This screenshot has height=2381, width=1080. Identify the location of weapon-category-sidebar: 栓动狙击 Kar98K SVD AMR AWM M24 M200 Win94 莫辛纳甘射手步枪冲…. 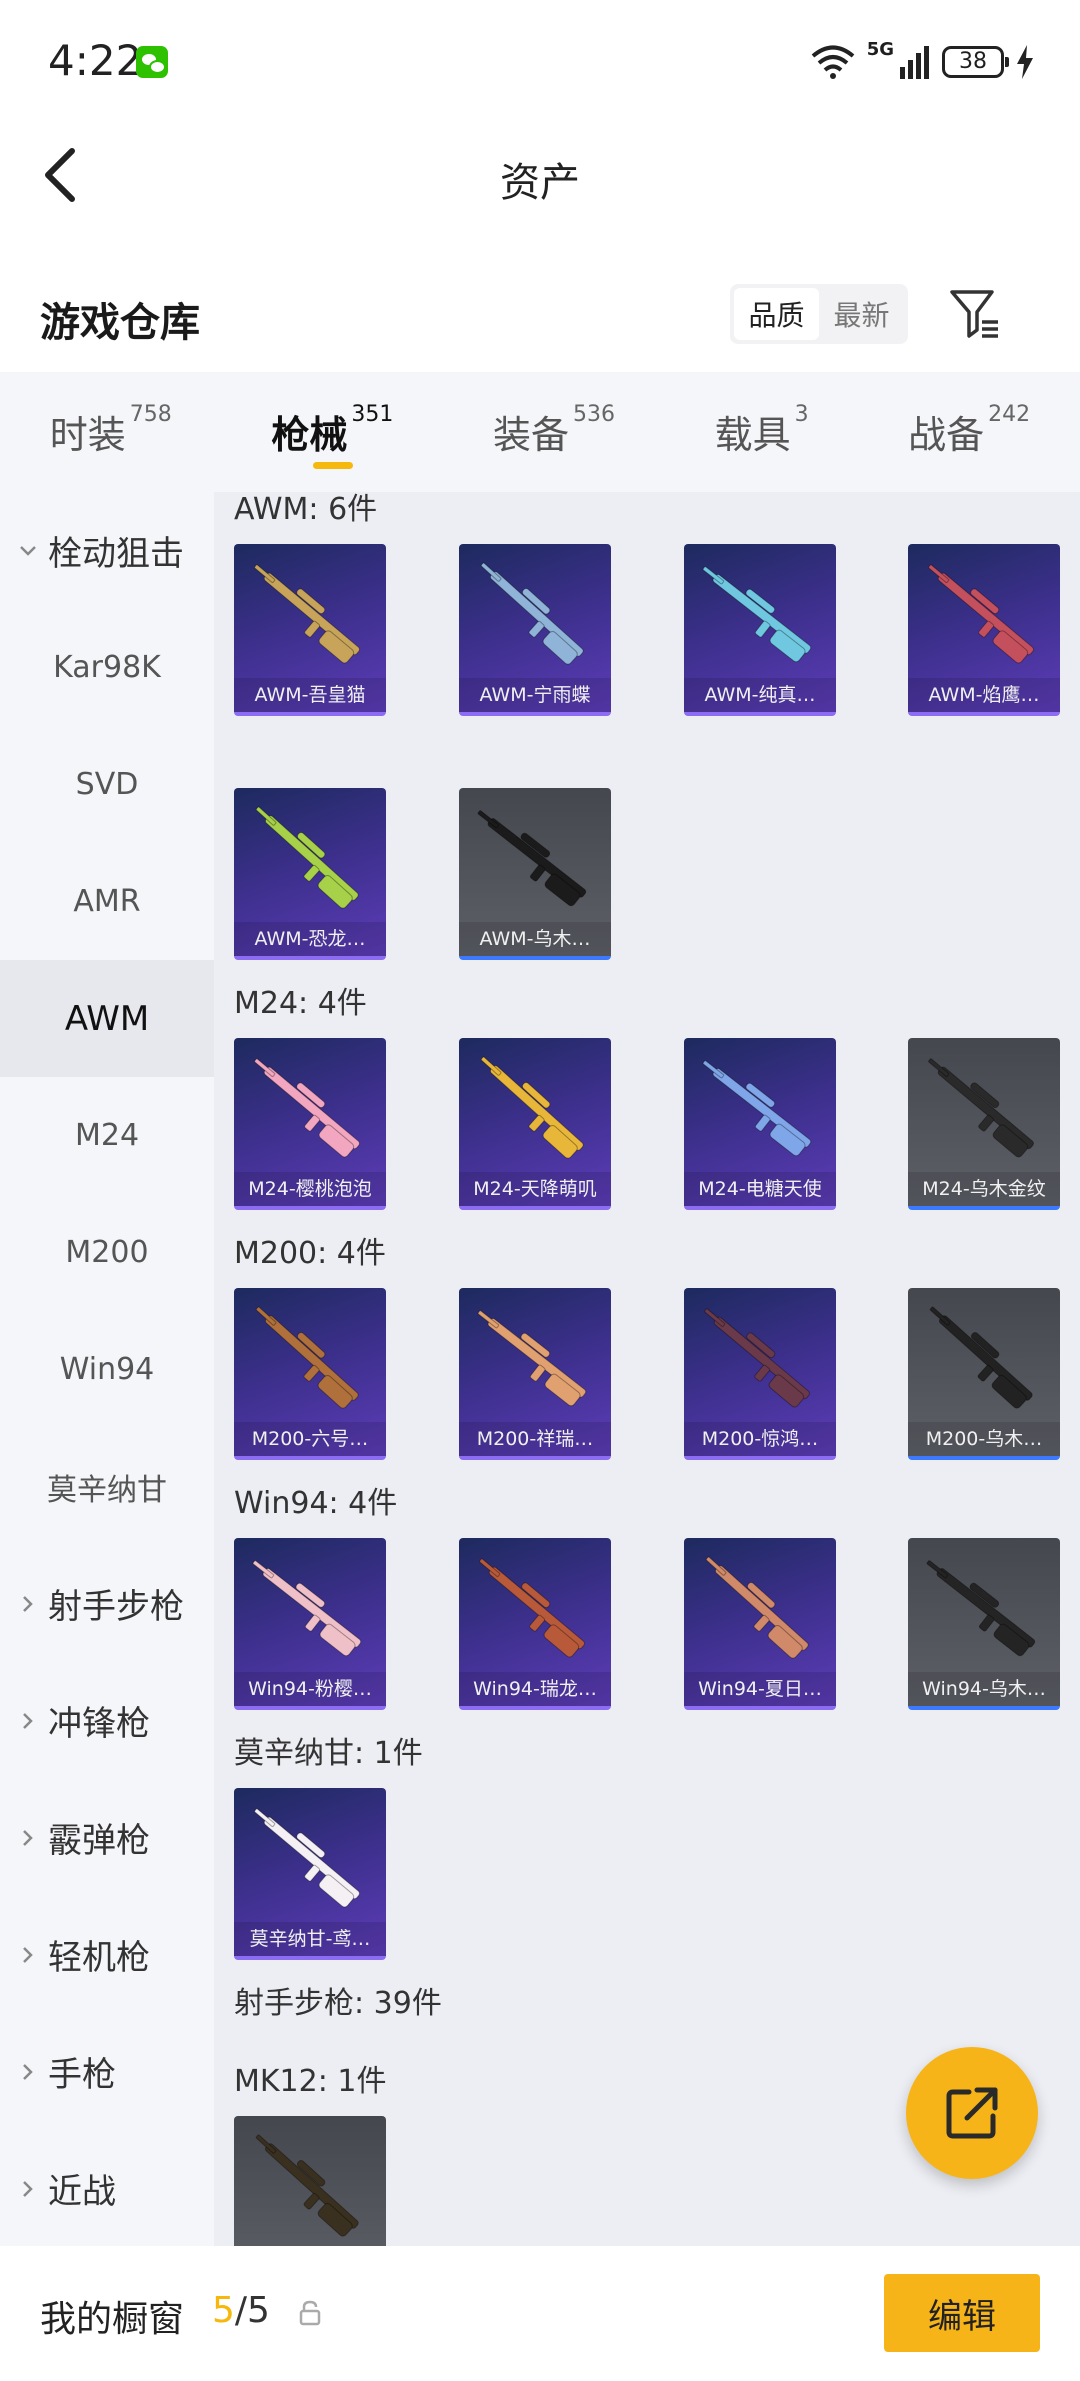
(107, 1369).